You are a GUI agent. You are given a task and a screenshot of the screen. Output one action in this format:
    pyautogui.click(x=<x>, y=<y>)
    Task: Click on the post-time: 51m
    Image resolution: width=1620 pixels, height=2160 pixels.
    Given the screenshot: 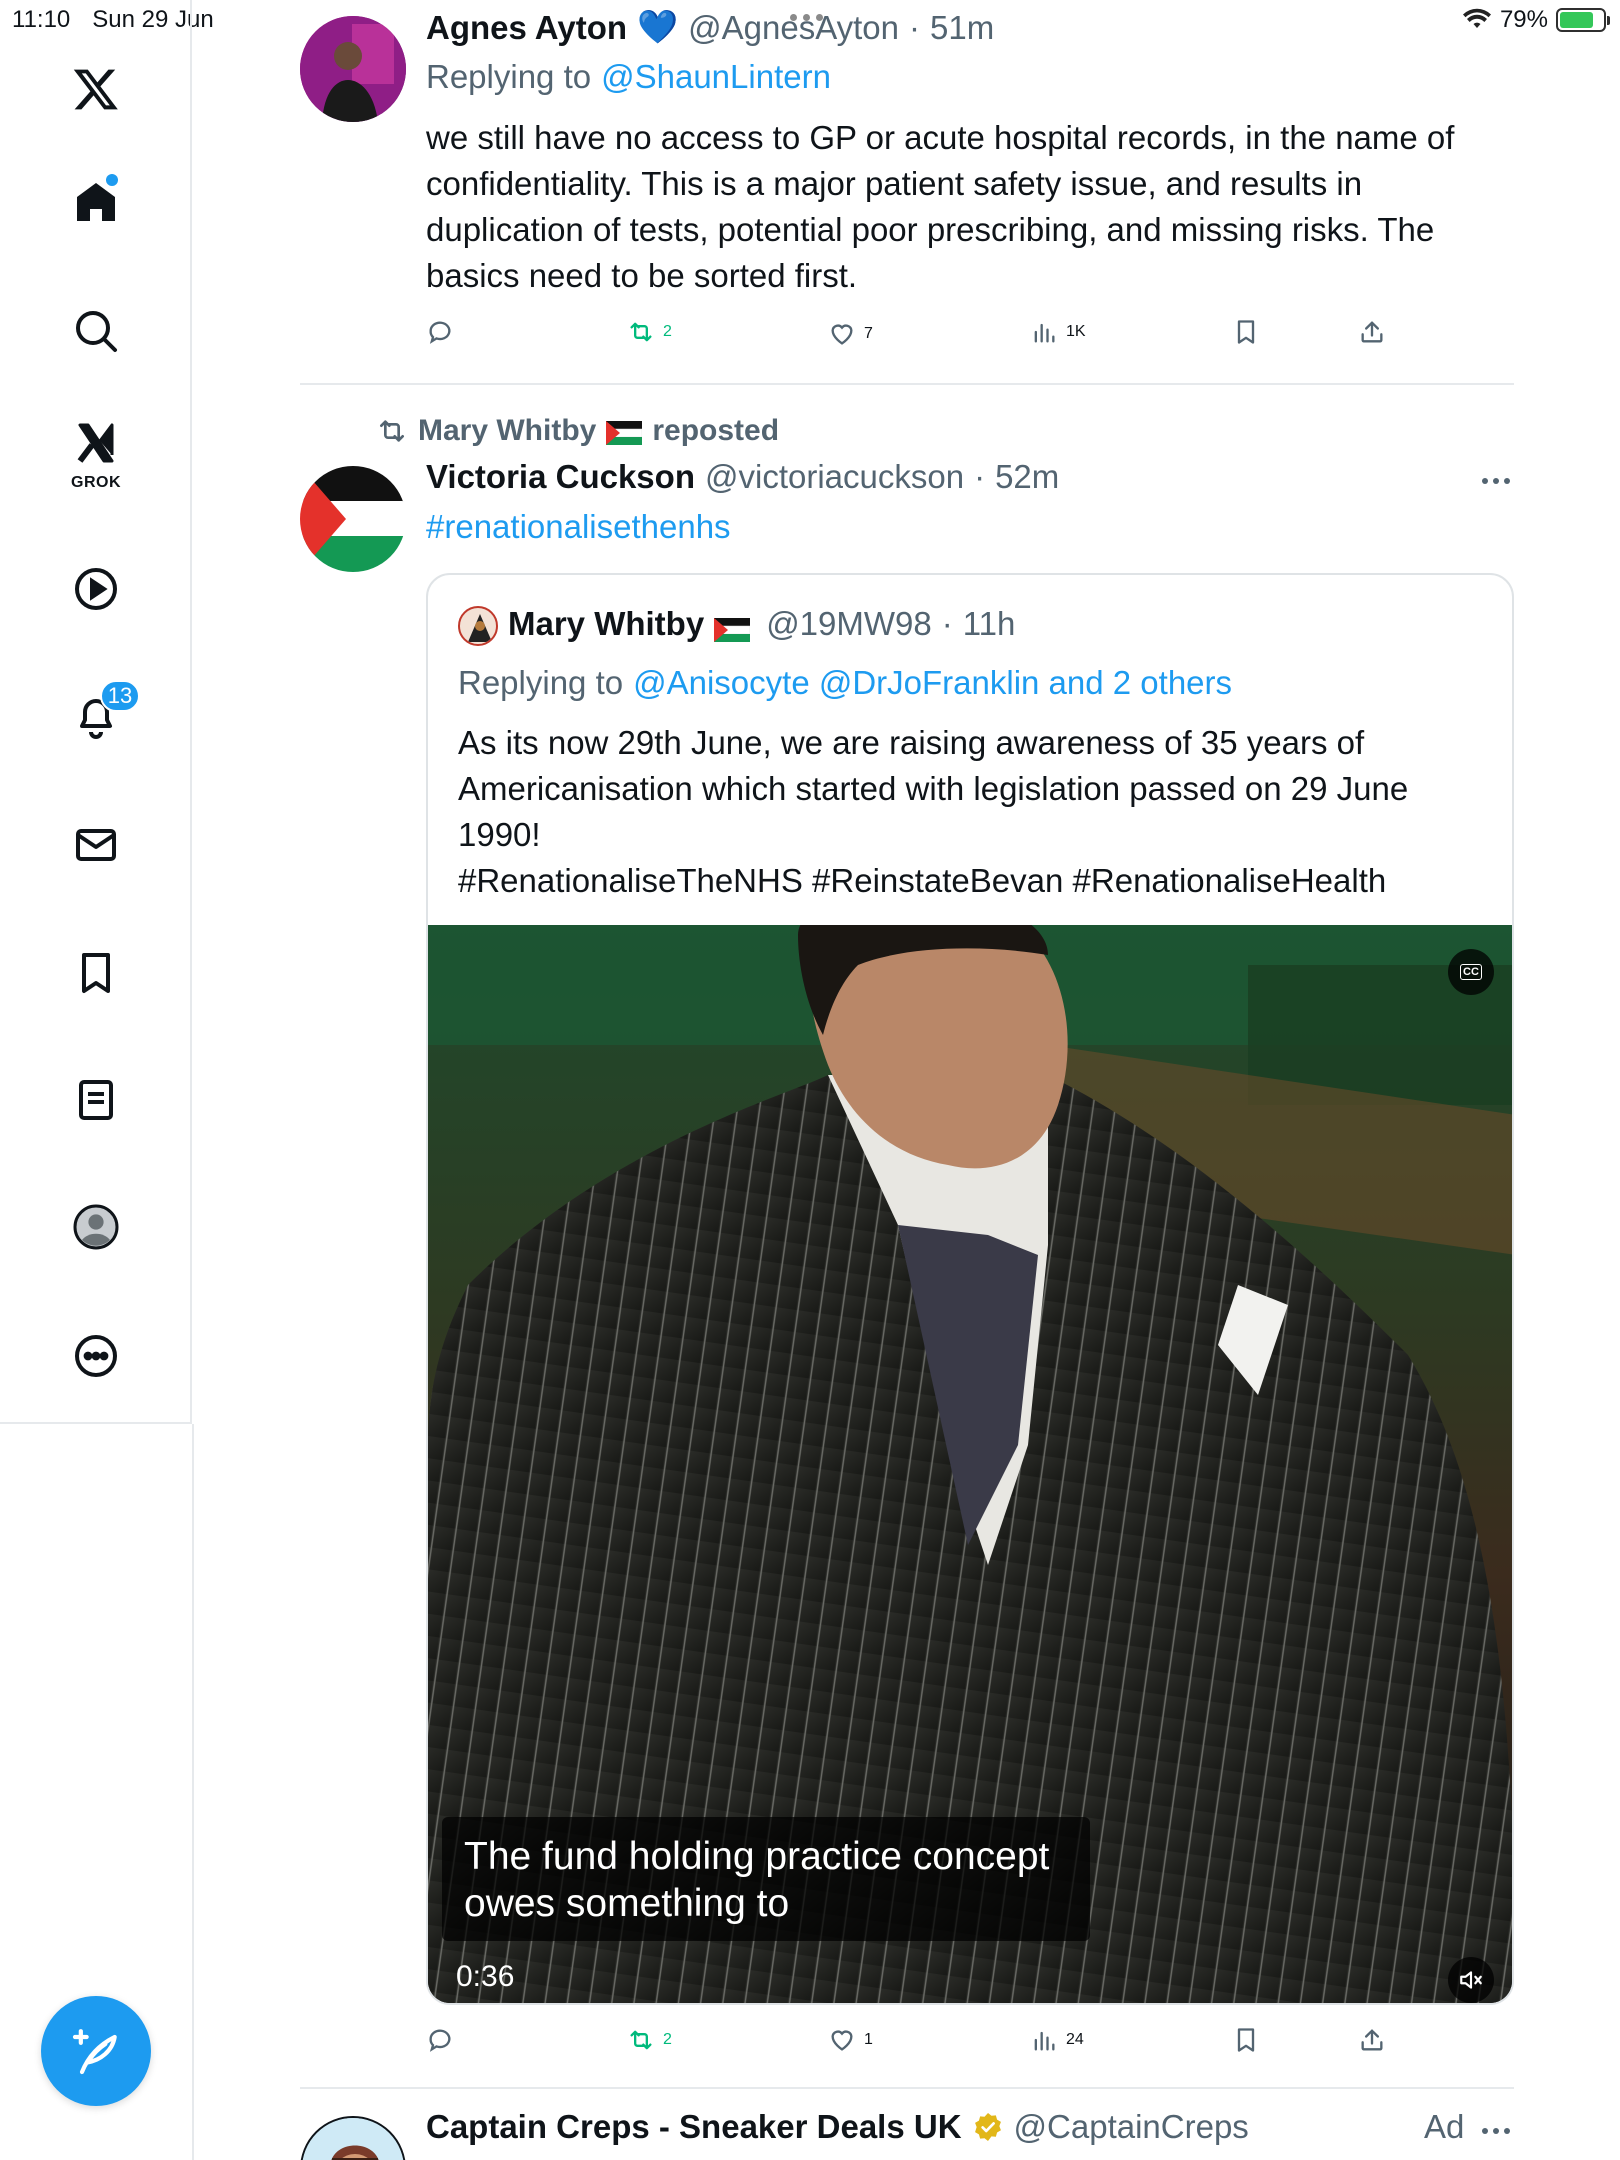 What is the action you would take?
    pyautogui.click(x=962, y=28)
    